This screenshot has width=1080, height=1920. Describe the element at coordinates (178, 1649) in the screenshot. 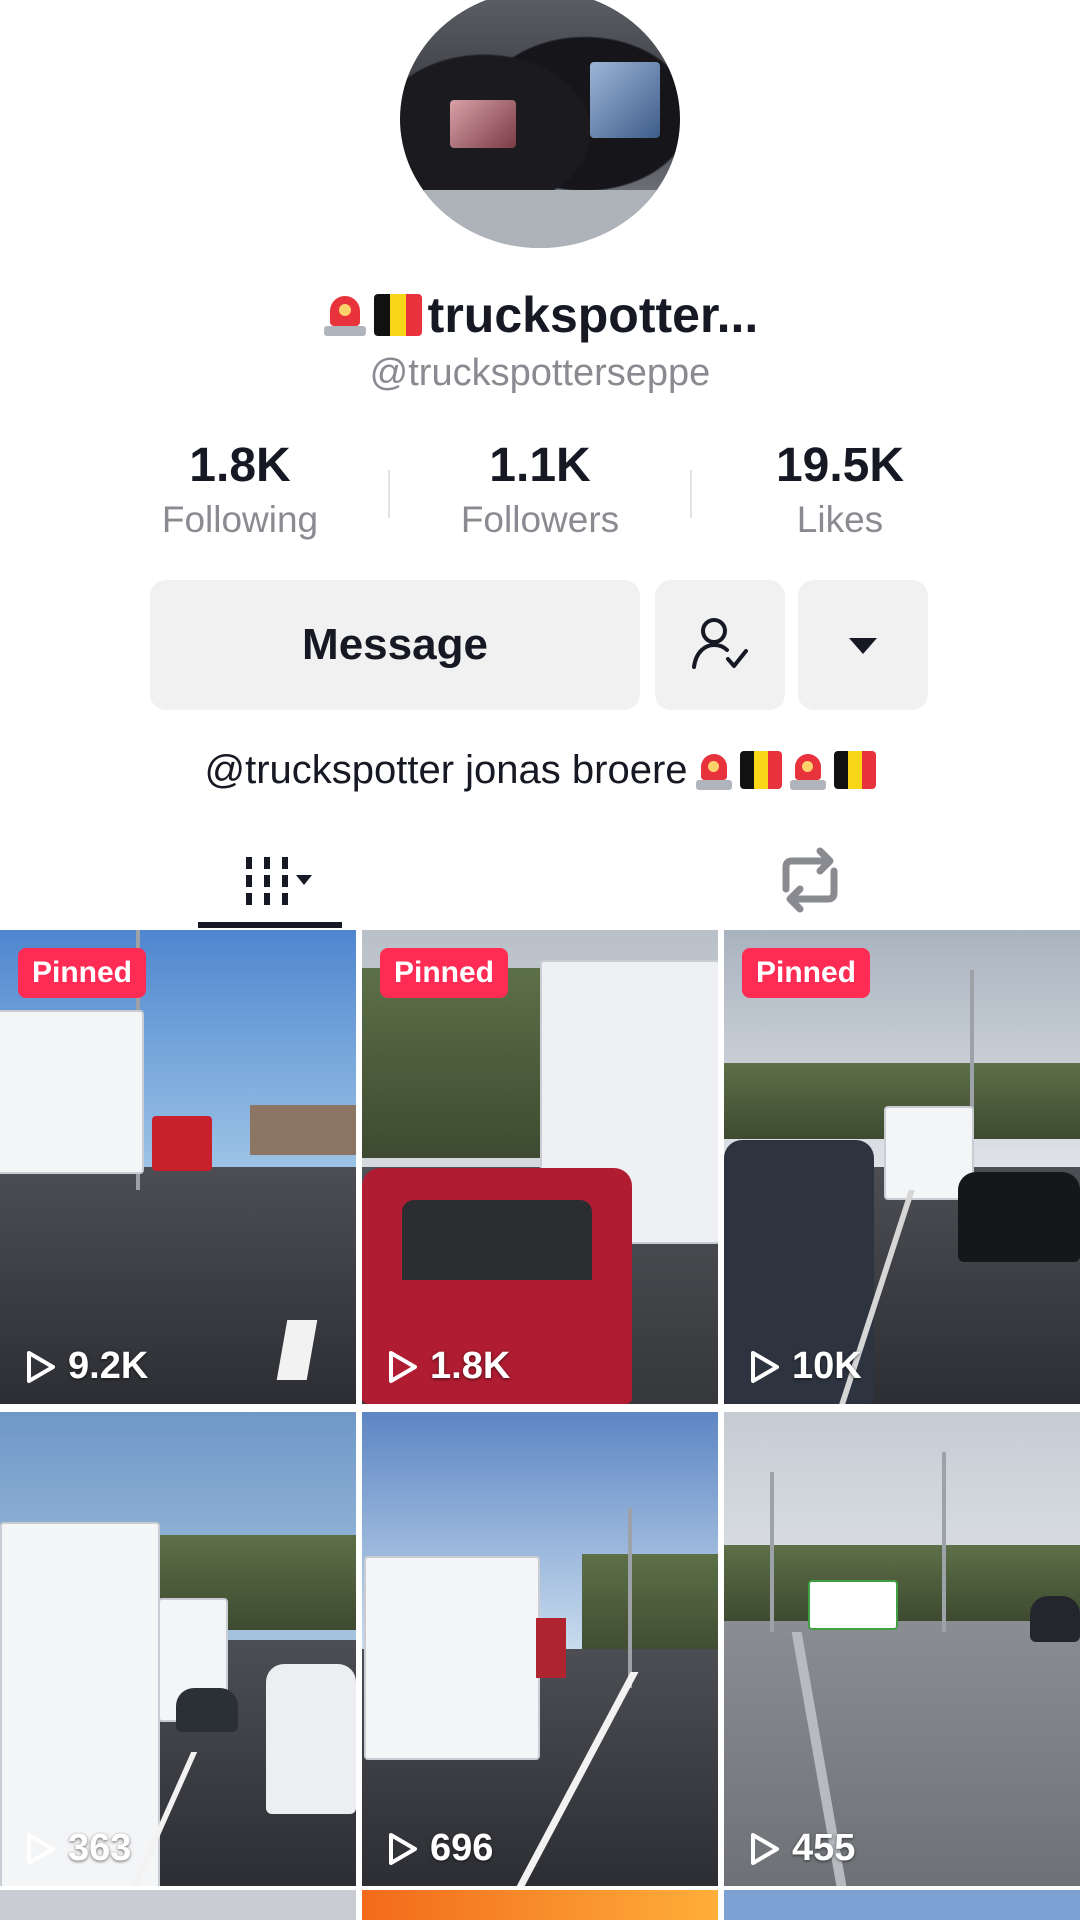

I see `video-thumbnail: 363` at that location.